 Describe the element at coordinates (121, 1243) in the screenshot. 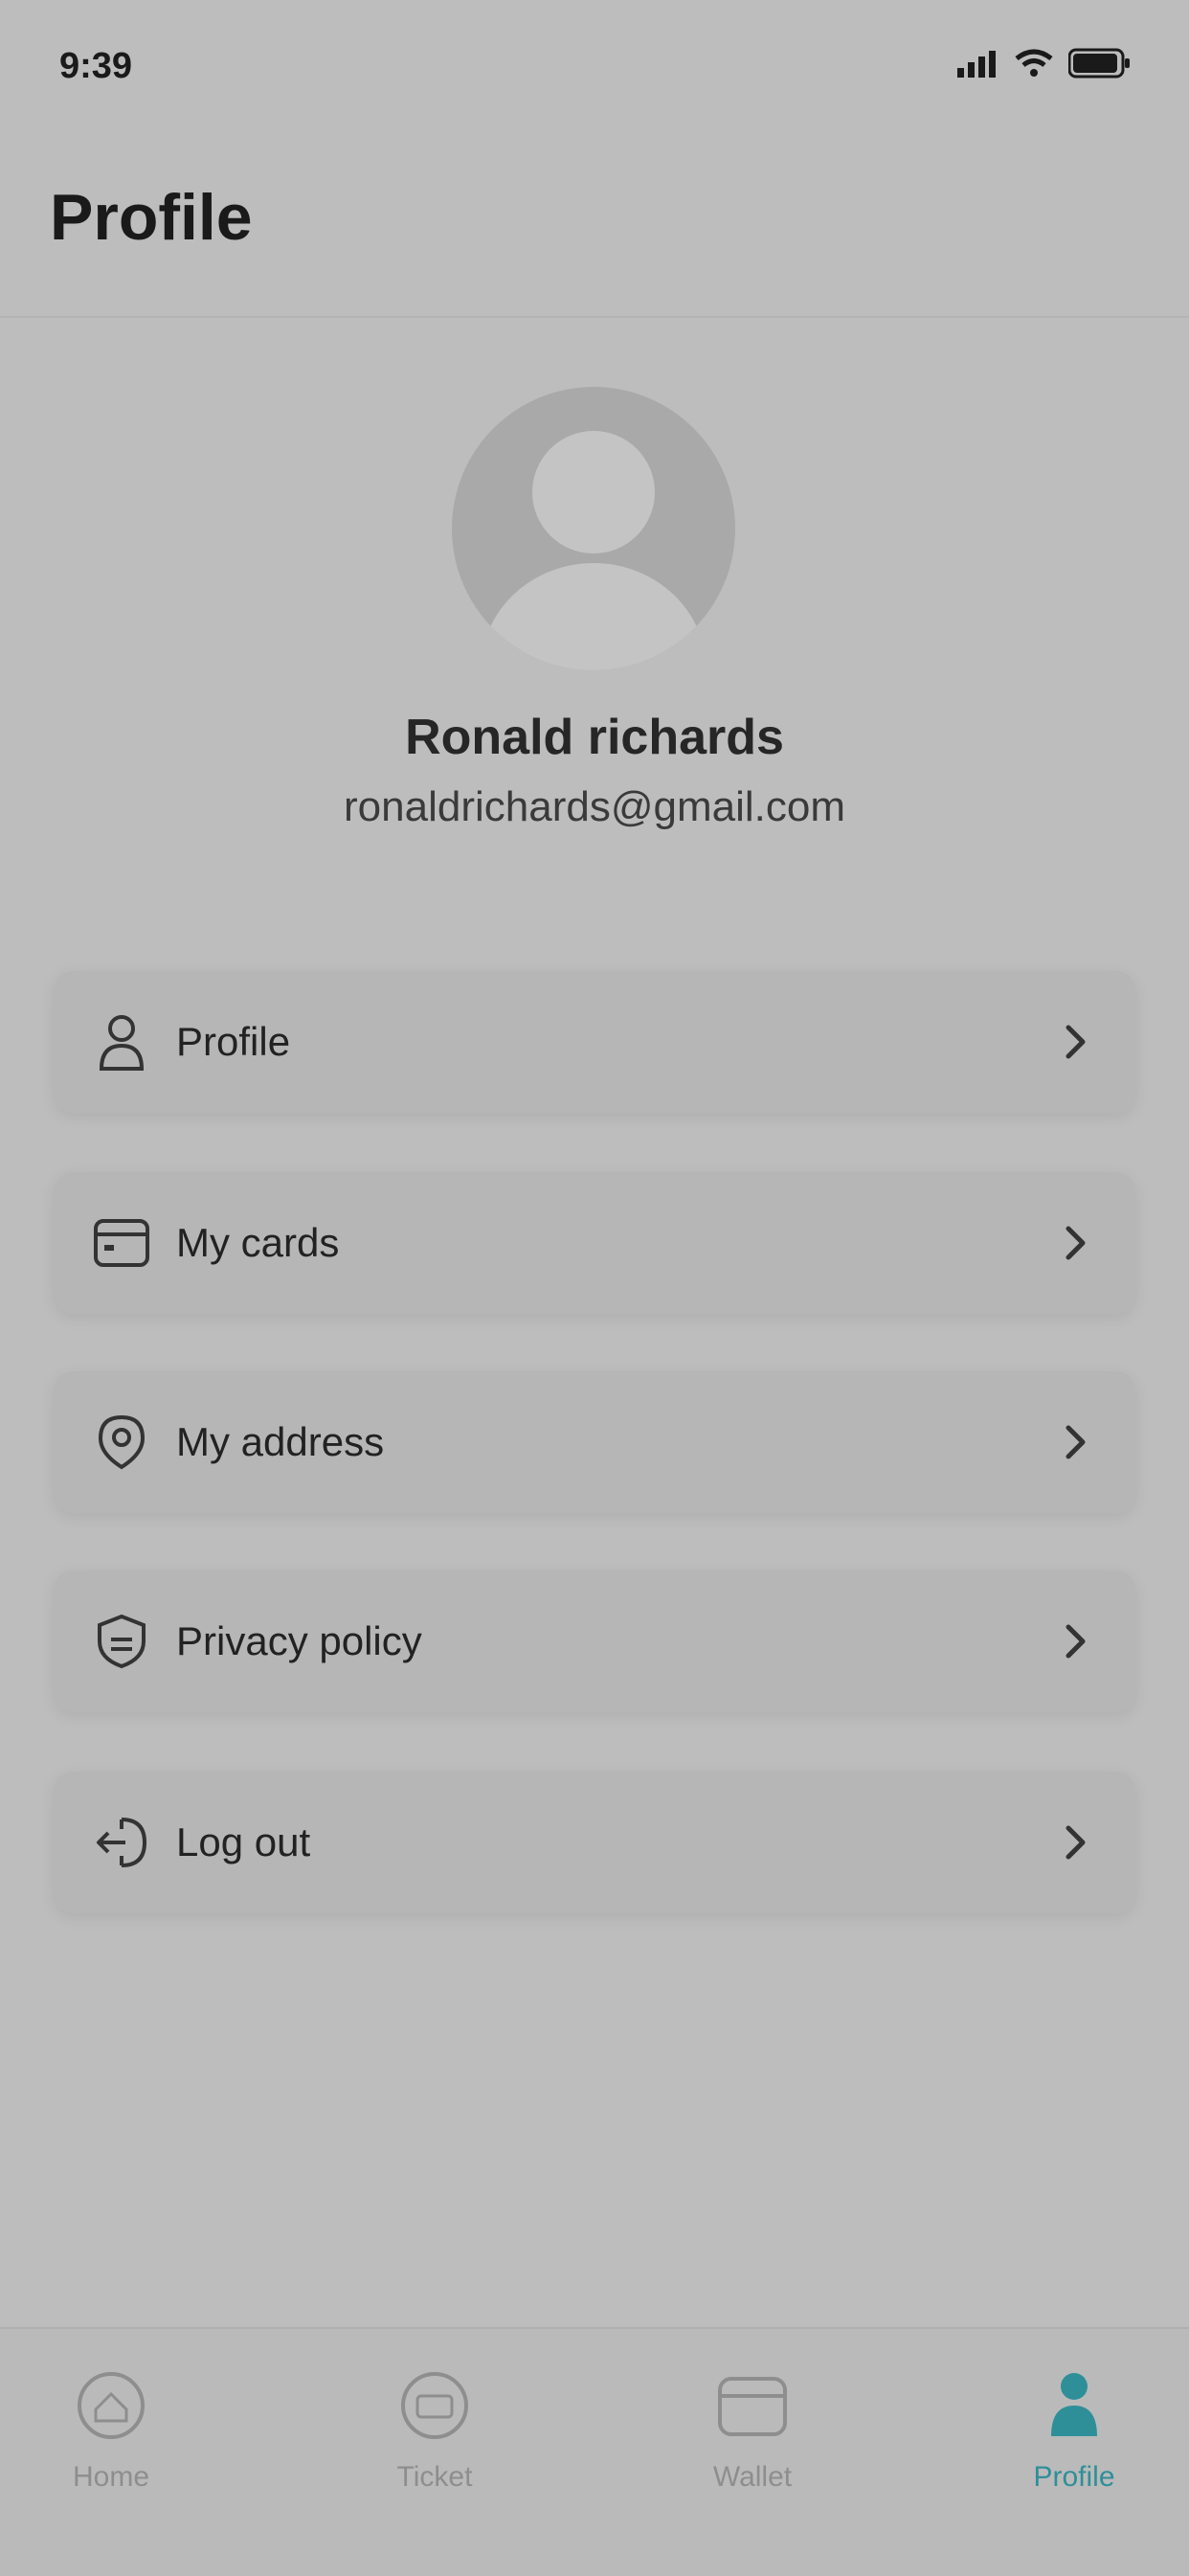

I see `card-icon` at that location.